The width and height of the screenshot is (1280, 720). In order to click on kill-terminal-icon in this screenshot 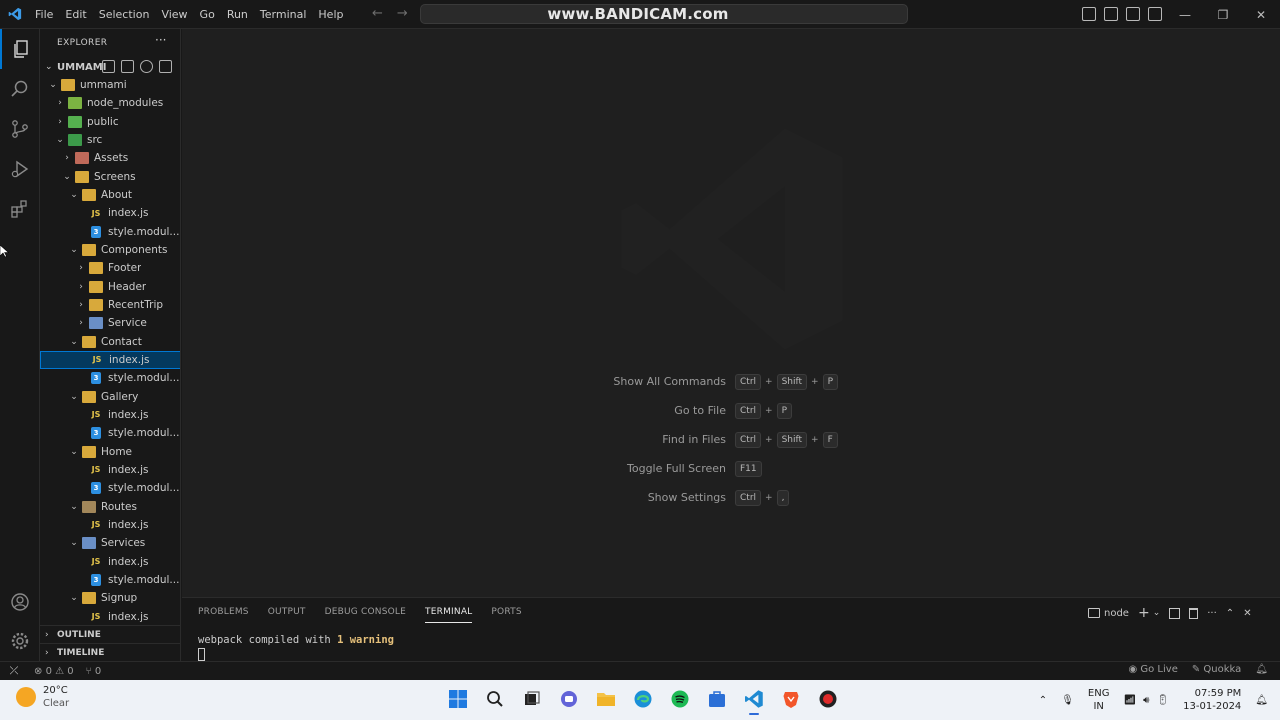, I will do `click(1194, 613)`.